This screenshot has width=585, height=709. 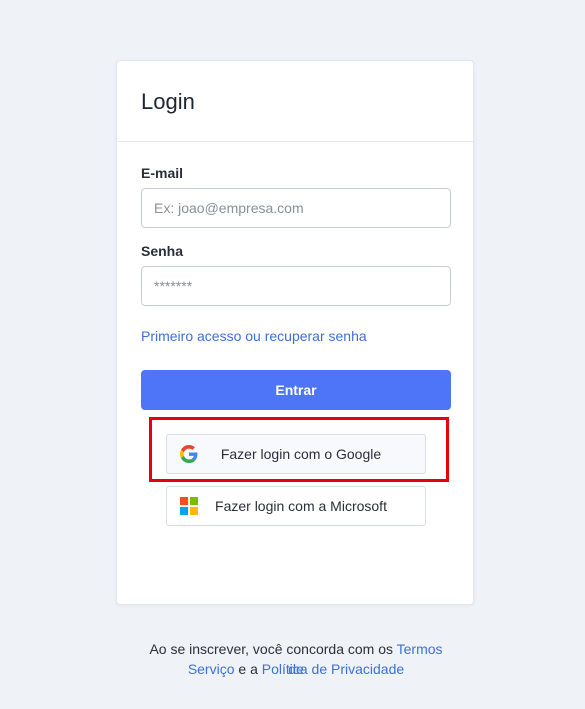 What do you see at coordinates (211, 669) in the screenshot?
I see `terms-of-service-link-continued: Serviço` at bounding box center [211, 669].